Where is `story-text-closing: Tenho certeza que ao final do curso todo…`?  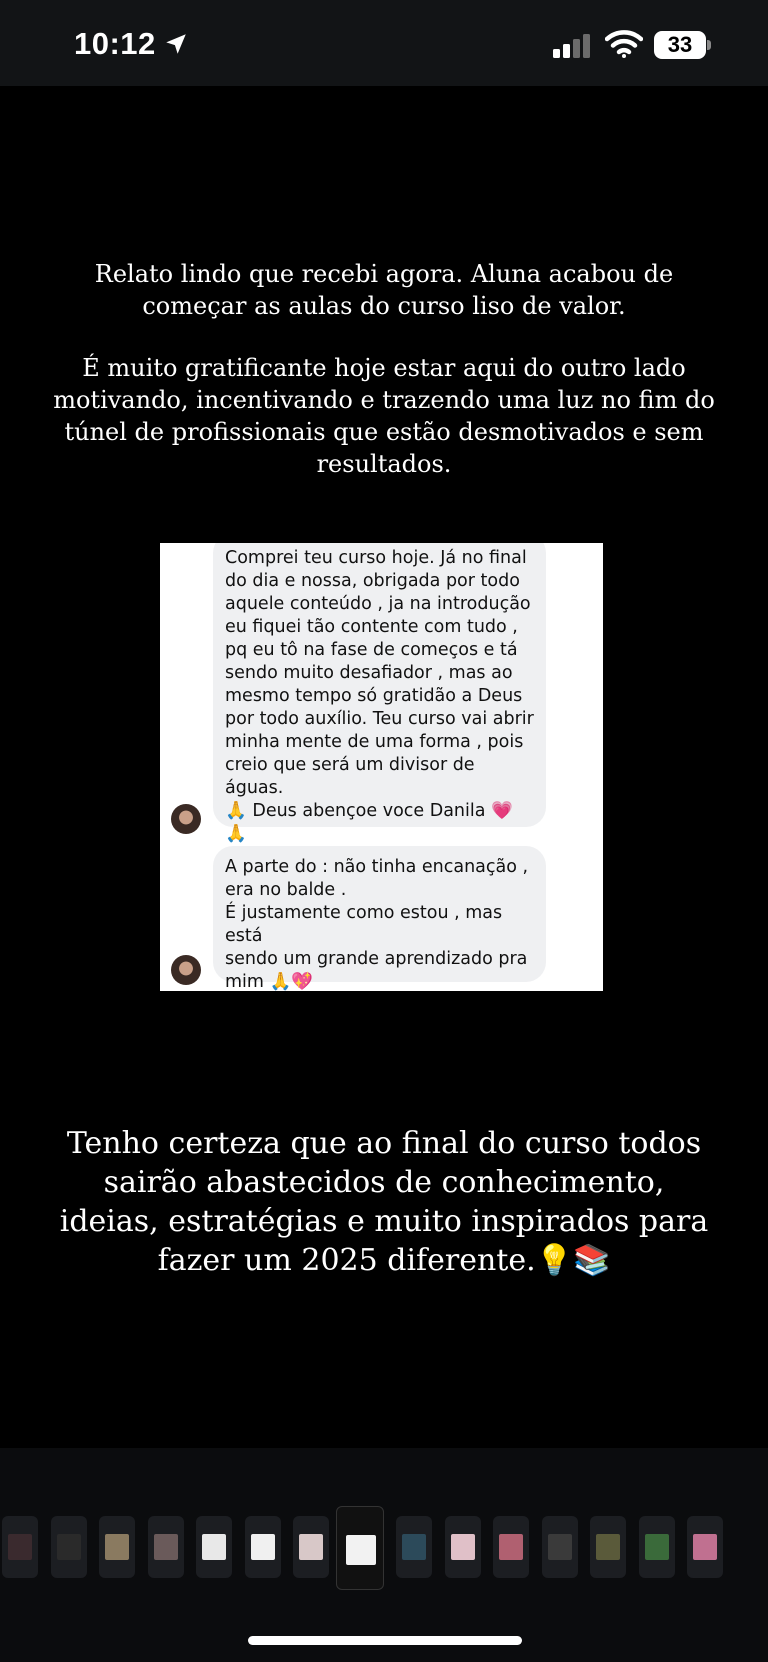
story-text-closing: Tenho certeza que ao final do curso todo… is located at coordinates (384, 1202).